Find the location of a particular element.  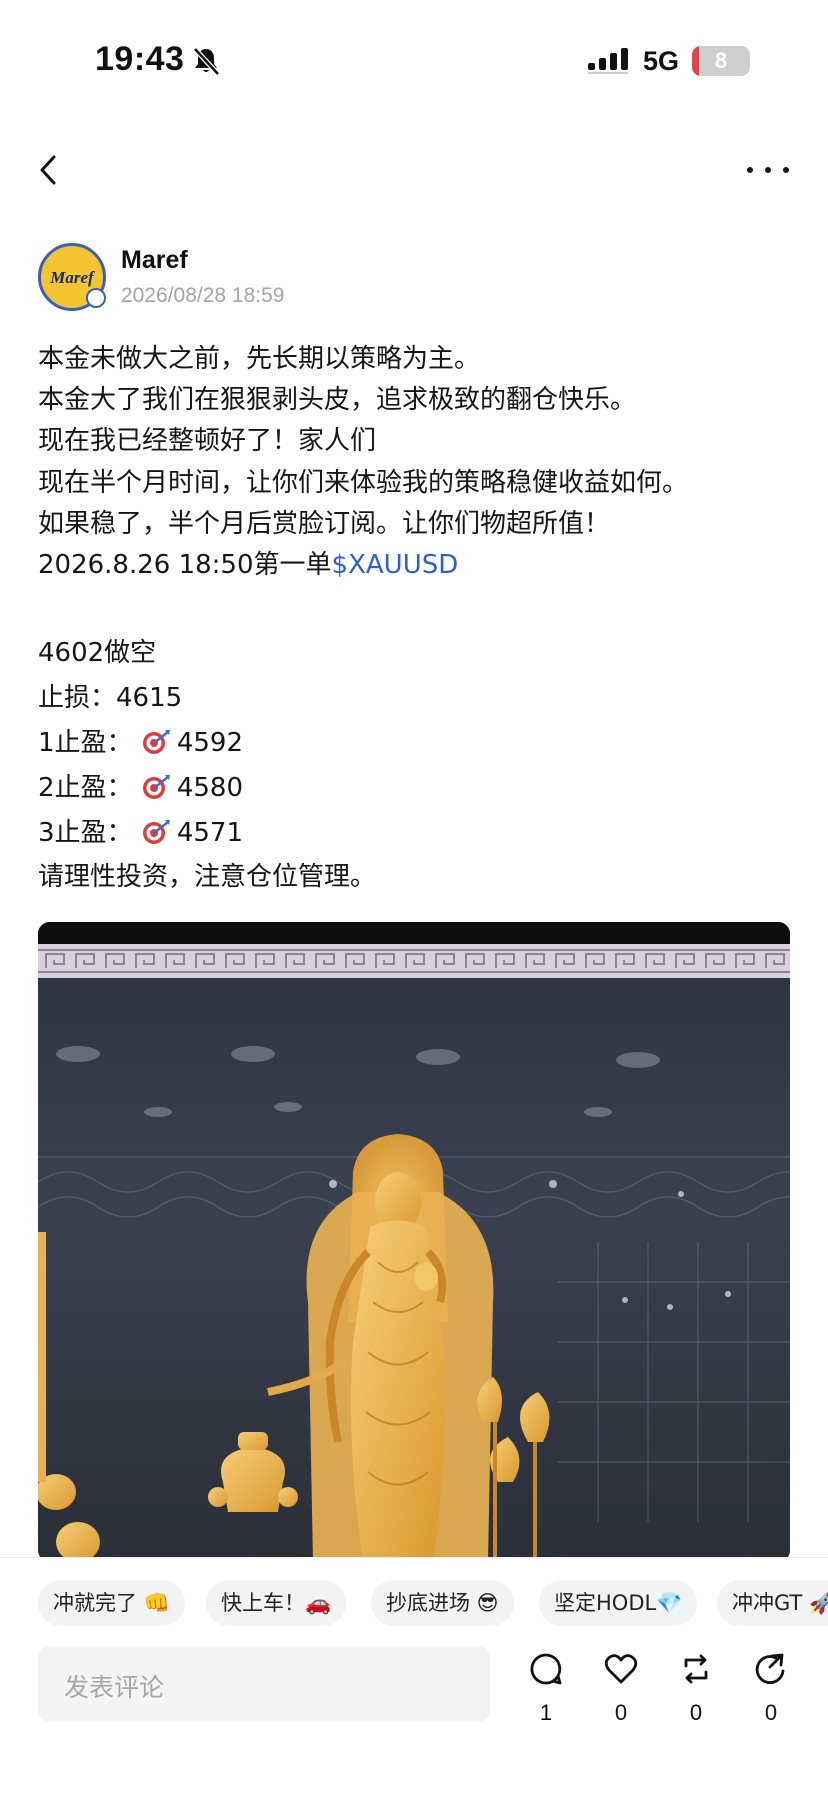

verified-badge-icon is located at coordinates (96, 298).